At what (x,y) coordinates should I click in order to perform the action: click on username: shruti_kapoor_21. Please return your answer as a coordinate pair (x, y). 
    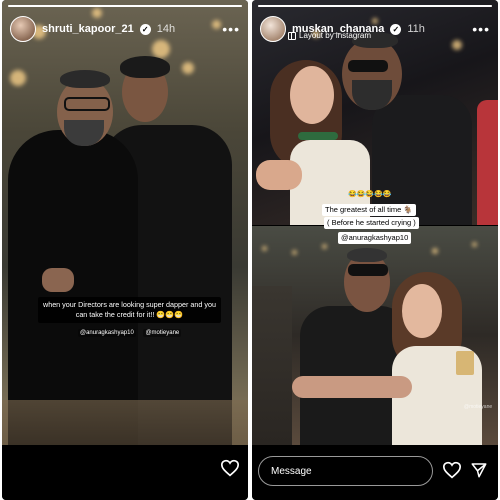
    Looking at the image, I should click on (88, 29).